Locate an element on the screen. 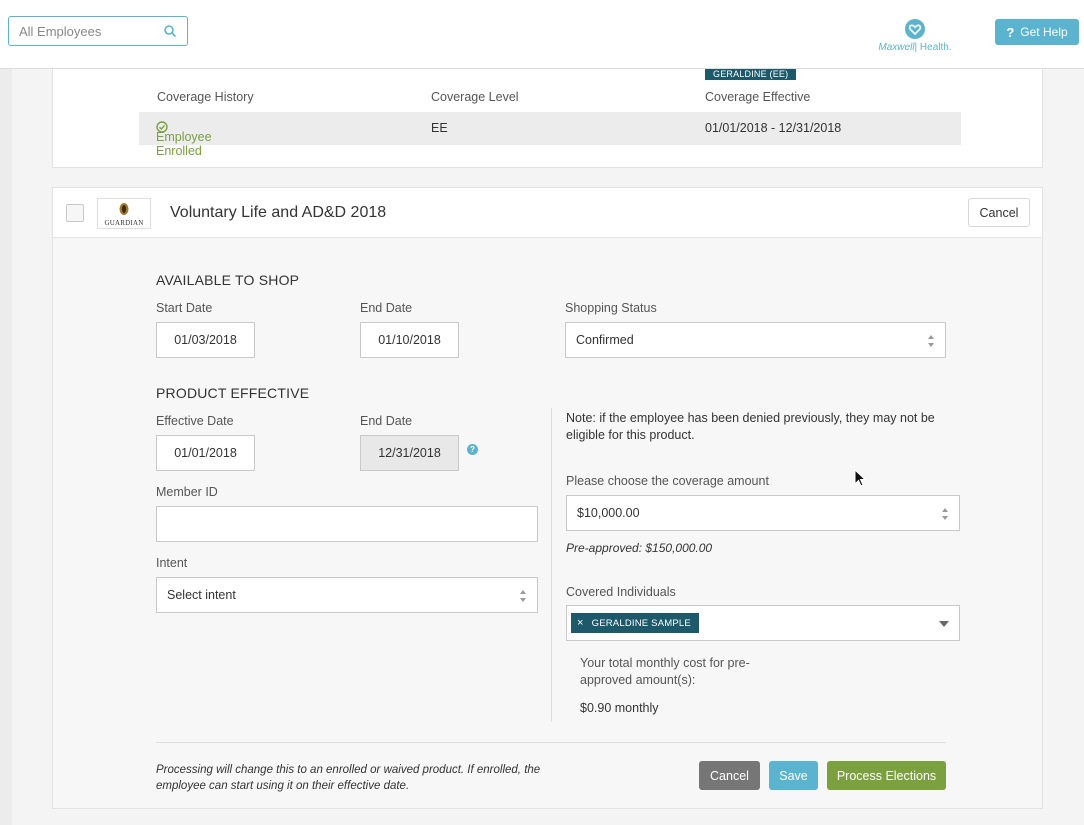 This screenshot has width=1084, height=825. get-help-label: Get Help is located at coordinates (1044, 32).